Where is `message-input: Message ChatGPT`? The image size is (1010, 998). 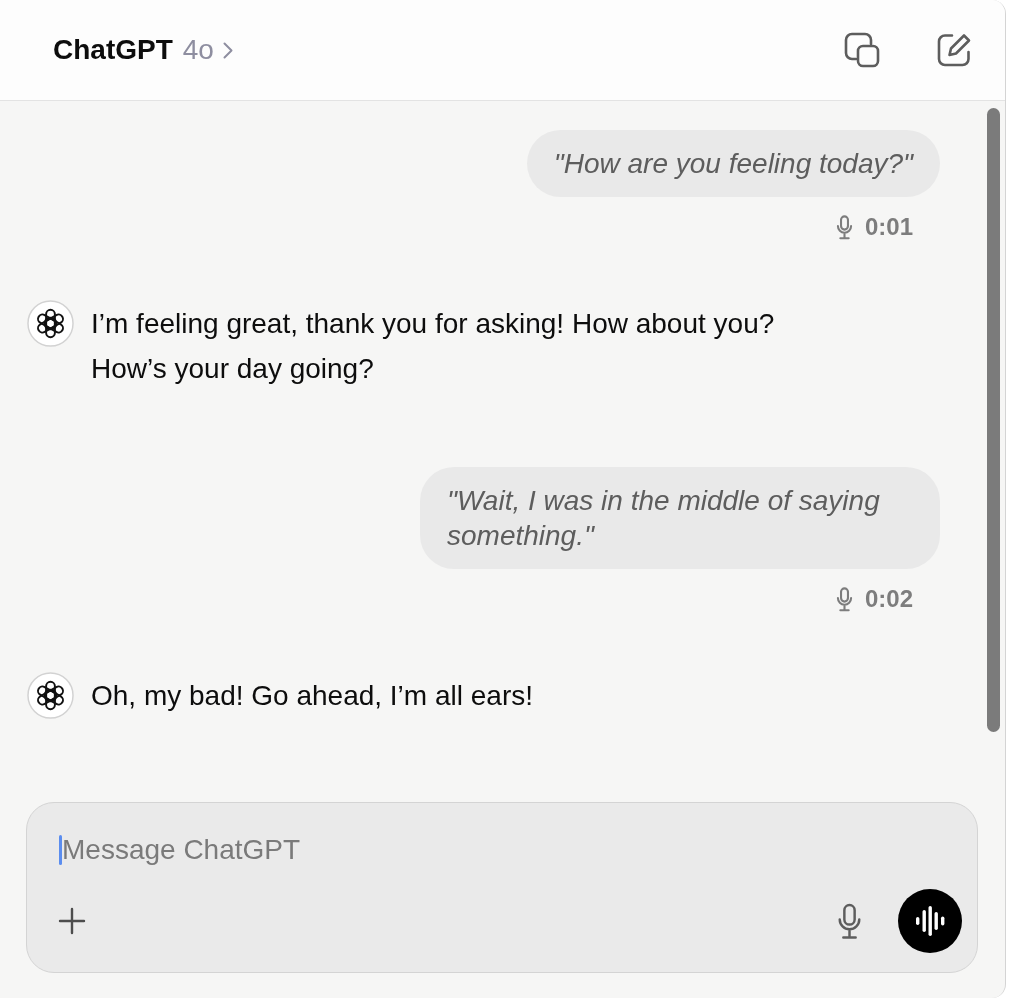
message-input: Message ChatGPT is located at coordinates (412, 850).